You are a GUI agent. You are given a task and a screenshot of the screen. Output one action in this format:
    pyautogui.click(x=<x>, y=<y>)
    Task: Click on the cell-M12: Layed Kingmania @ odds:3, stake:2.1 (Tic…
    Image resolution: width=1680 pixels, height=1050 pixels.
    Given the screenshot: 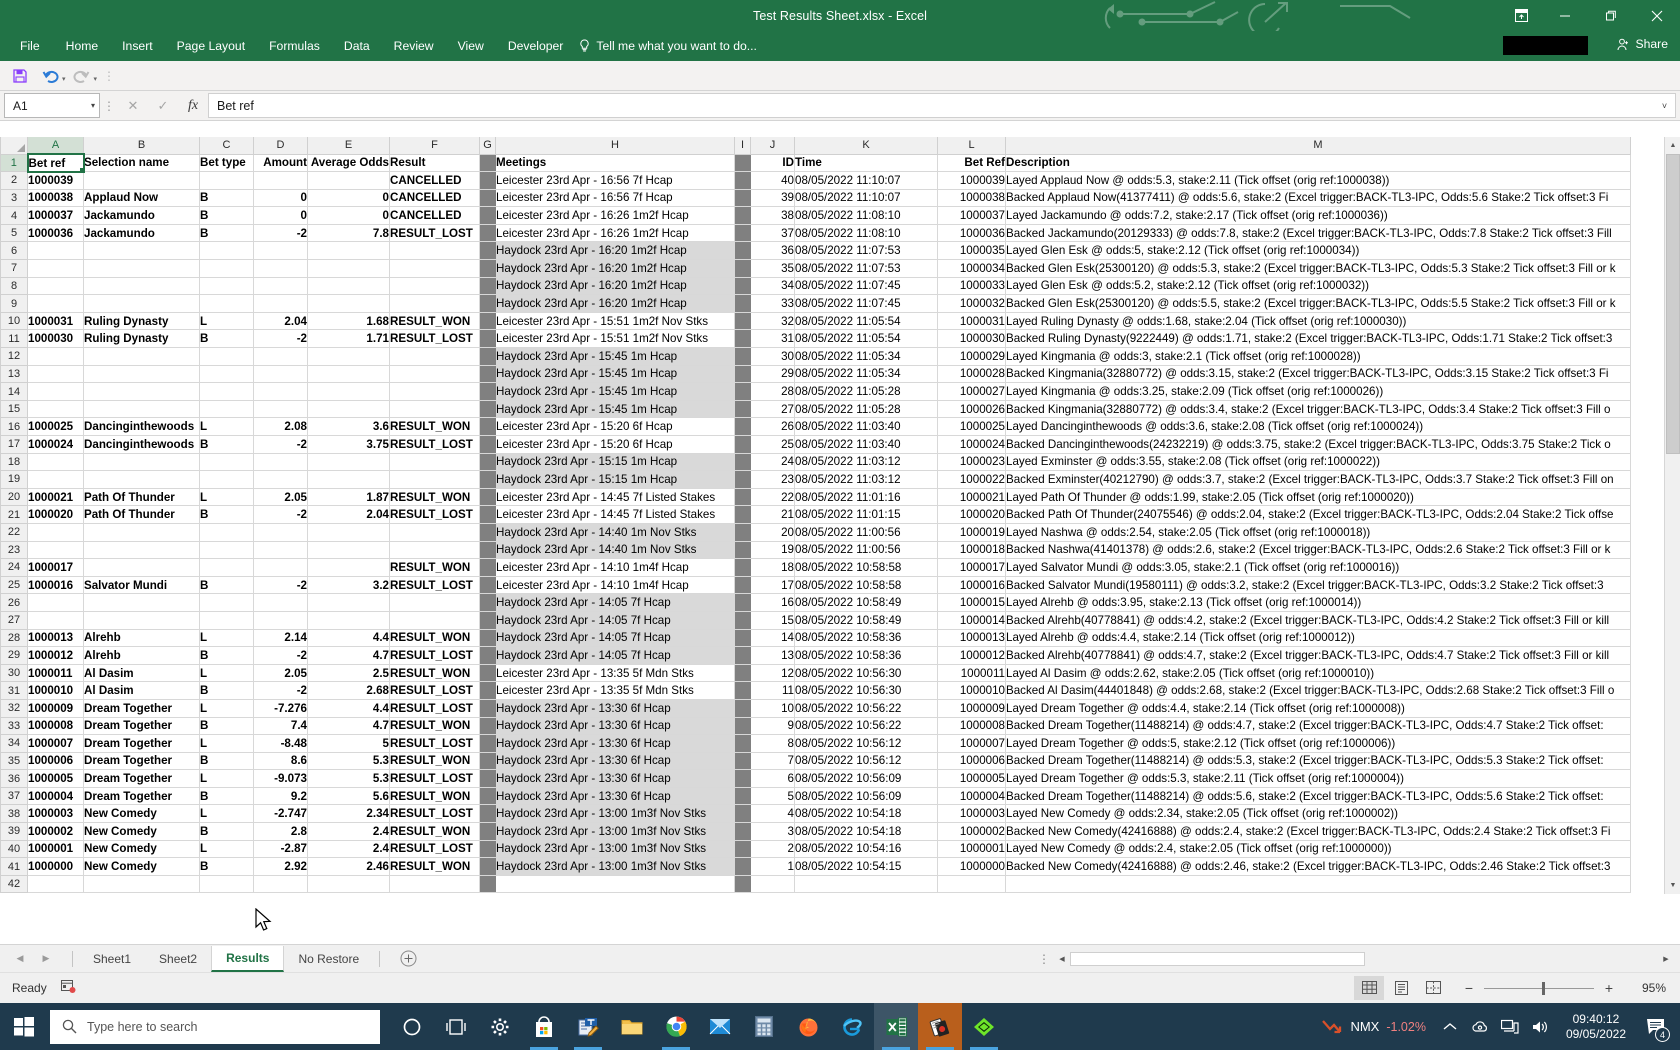 What is the action you would take?
    pyautogui.click(x=1318, y=356)
    